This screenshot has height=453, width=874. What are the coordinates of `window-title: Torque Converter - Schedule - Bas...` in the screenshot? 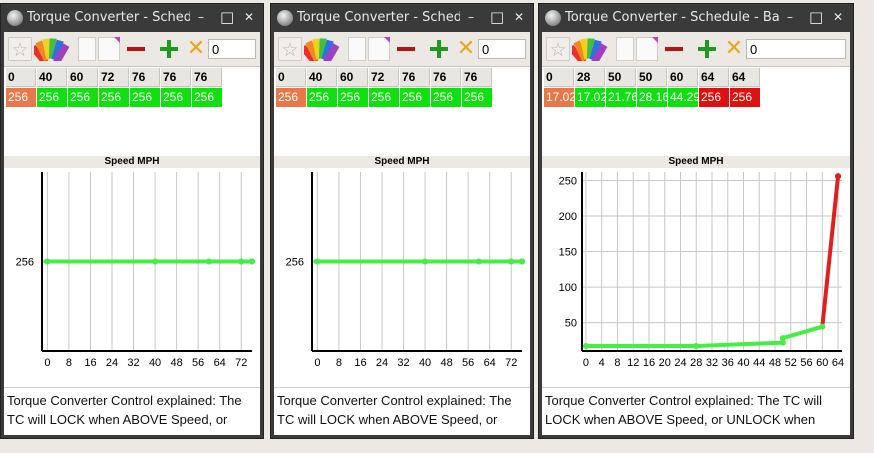 It's located at (672, 17).